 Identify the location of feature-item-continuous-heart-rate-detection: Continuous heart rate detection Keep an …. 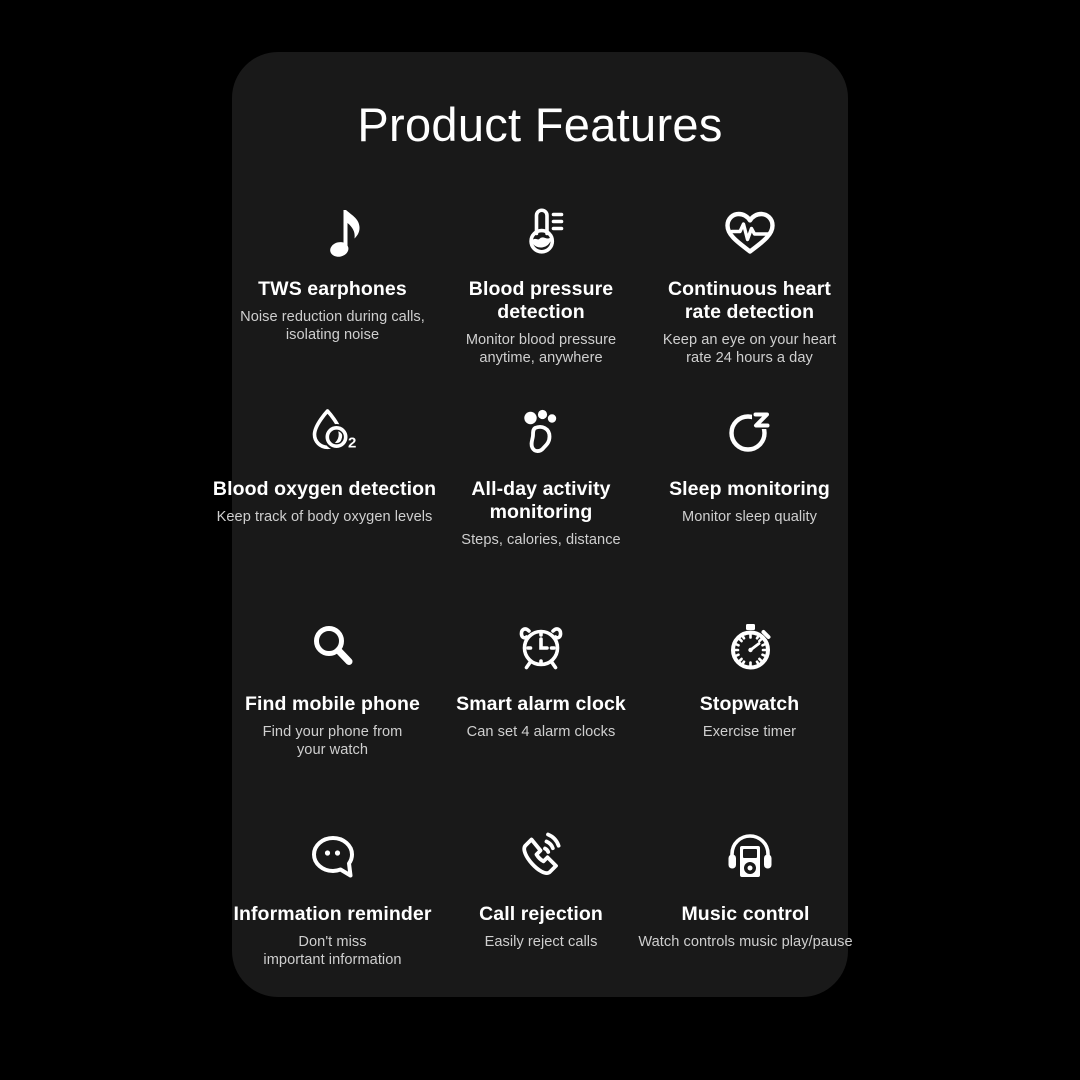
(749, 283).